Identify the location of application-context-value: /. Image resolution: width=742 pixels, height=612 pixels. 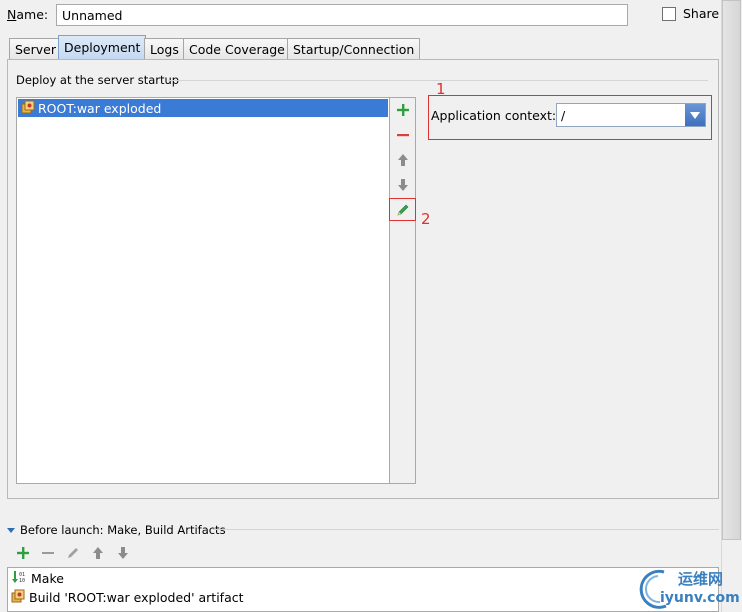
(621, 115).